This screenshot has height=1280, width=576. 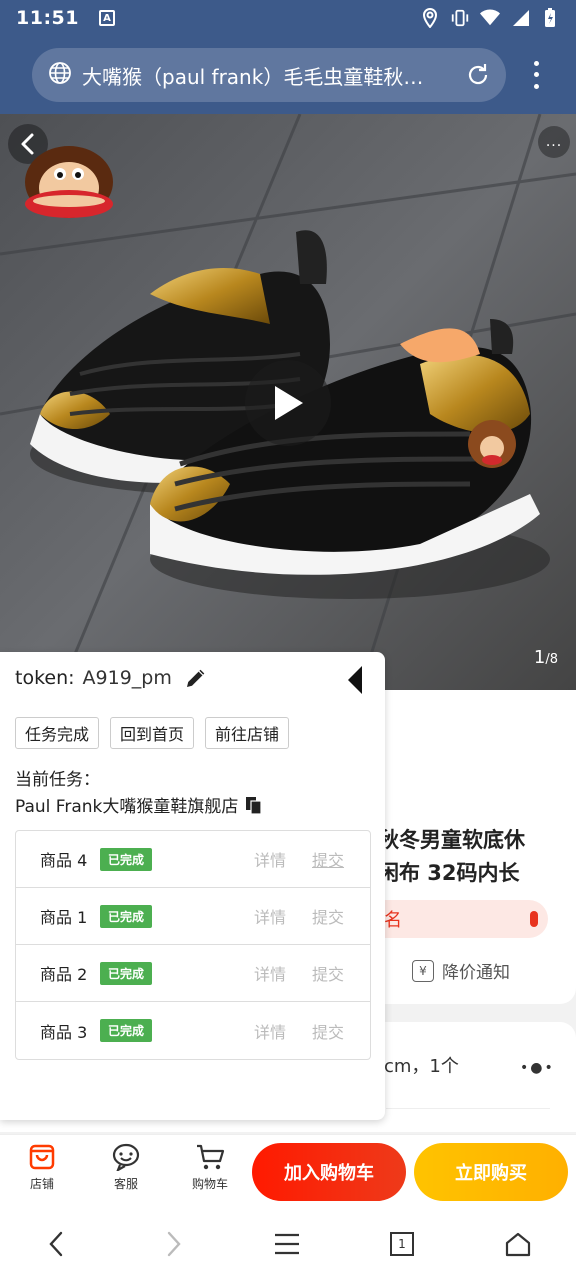 I want to click on store-icon, so click(x=42, y=1157).